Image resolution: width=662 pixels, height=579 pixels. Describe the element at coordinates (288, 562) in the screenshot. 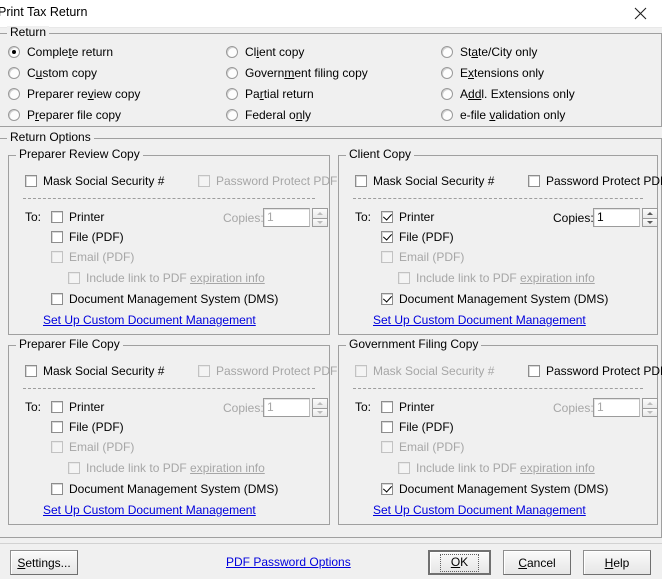

I see `pdf-password-options-link: PDF Password Options` at that location.